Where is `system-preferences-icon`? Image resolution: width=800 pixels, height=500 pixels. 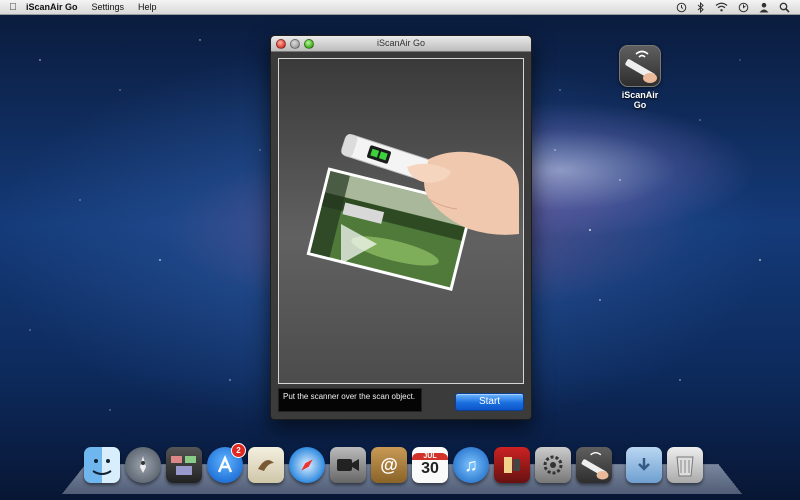
system-preferences-icon is located at coordinates (553, 465).